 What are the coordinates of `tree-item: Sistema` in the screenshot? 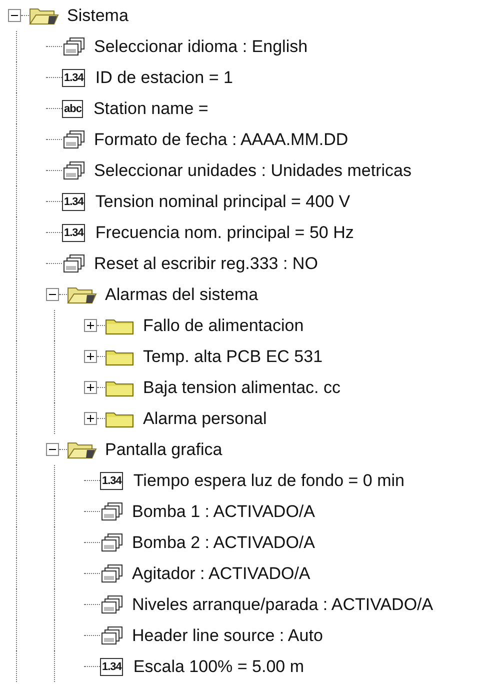 It's located at (97, 16).